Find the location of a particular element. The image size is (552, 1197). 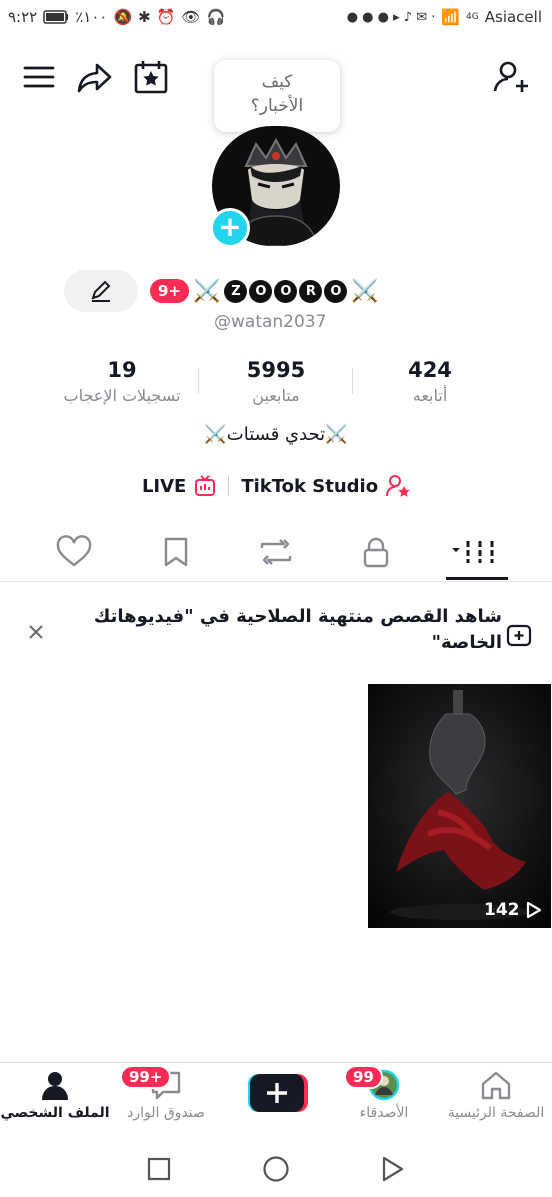

views-number: 142 is located at coordinates (502, 910).